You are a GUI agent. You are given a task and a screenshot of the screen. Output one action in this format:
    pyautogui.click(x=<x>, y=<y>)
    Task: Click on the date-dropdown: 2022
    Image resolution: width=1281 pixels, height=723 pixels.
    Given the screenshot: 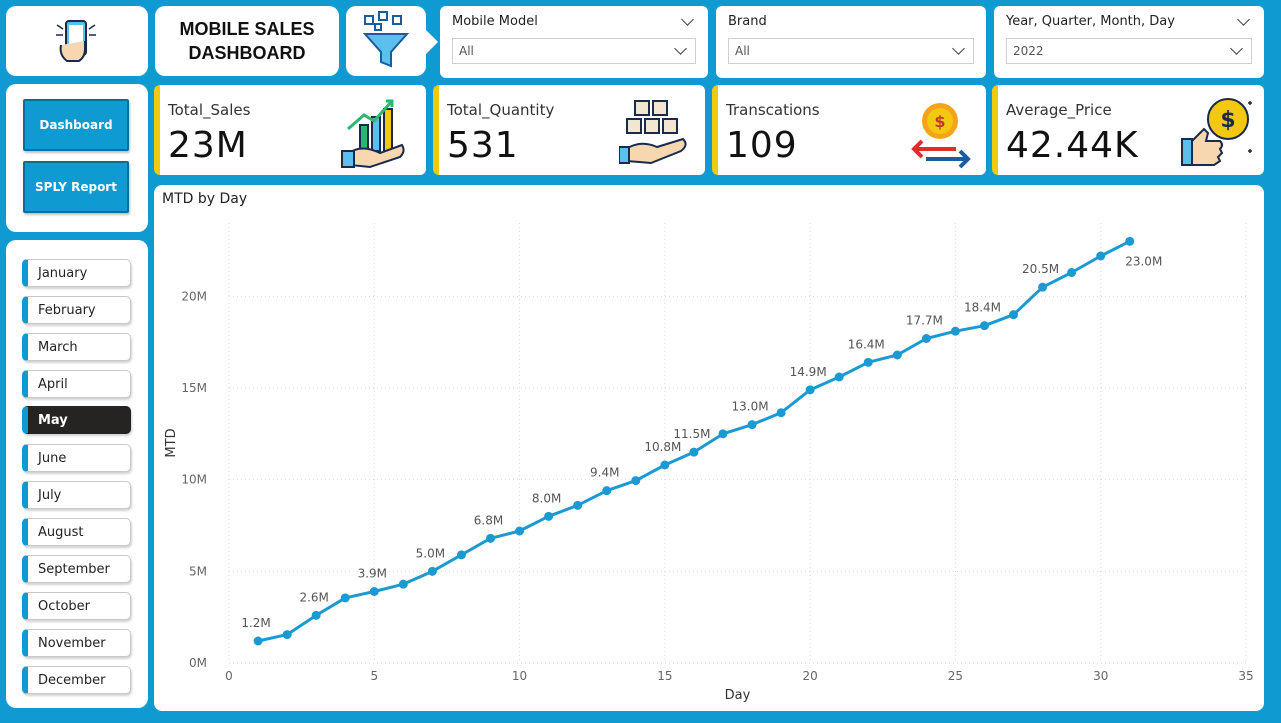 What is the action you would take?
    pyautogui.click(x=1129, y=51)
    